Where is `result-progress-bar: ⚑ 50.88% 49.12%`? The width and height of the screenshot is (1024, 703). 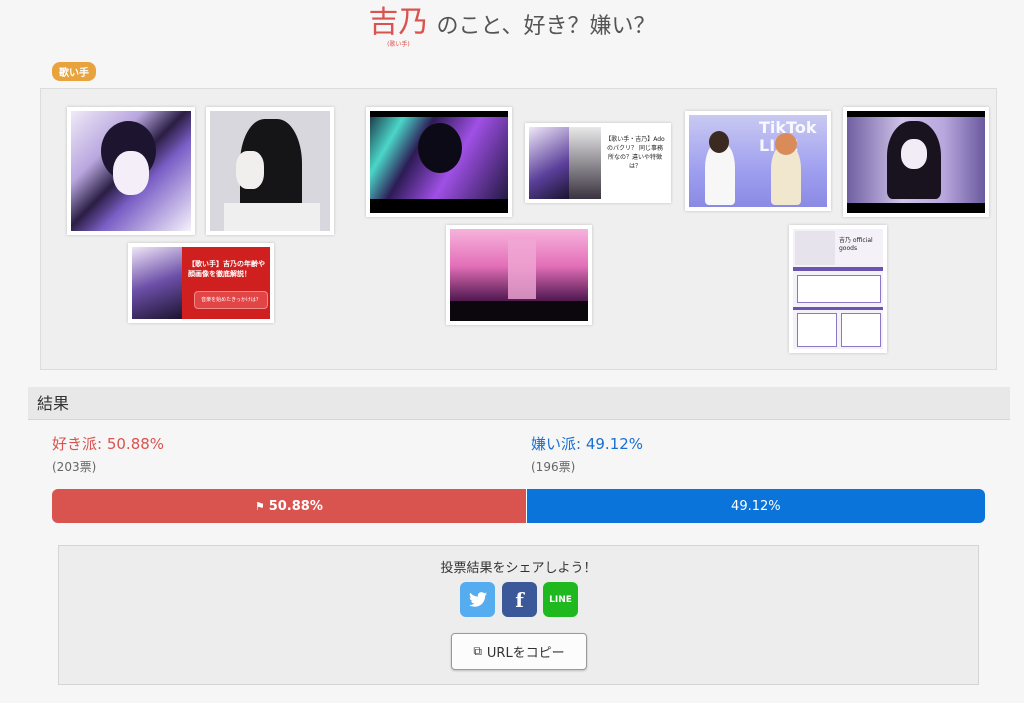 result-progress-bar: ⚑ 50.88% 49.12% is located at coordinates (518, 506).